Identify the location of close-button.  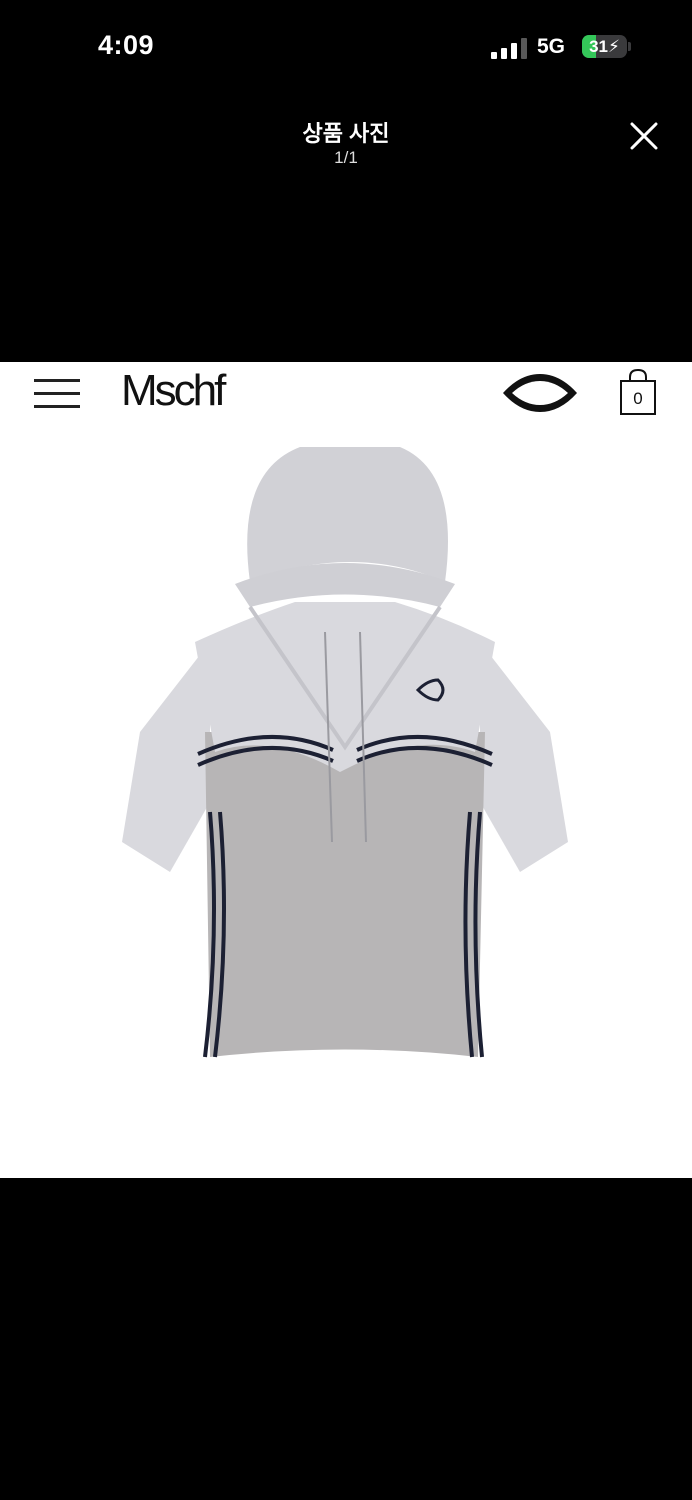
(644, 136).